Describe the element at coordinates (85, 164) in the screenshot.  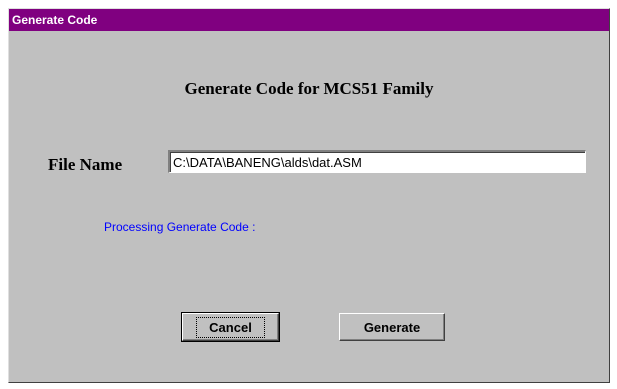
I see `file-name-label: File Name` at that location.